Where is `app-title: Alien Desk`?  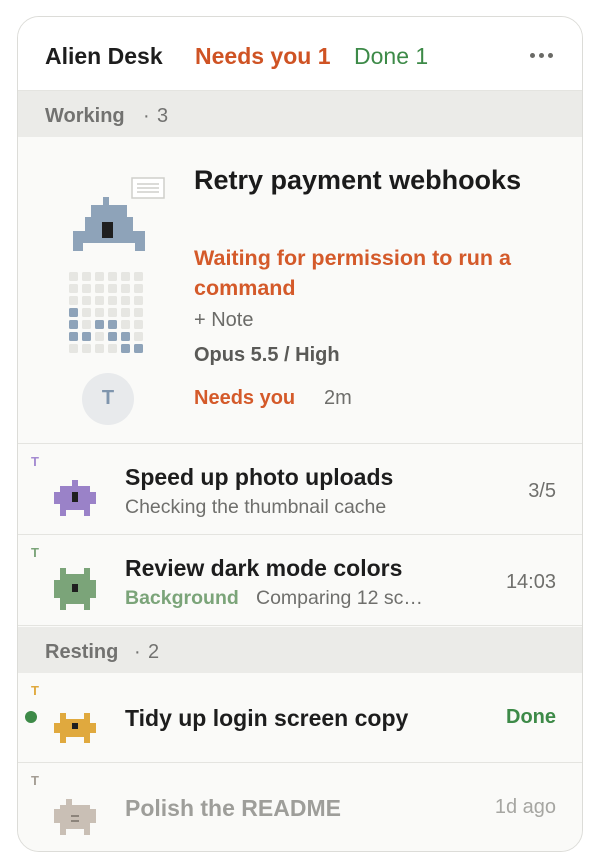 app-title: Alien Desk is located at coordinates (104, 56).